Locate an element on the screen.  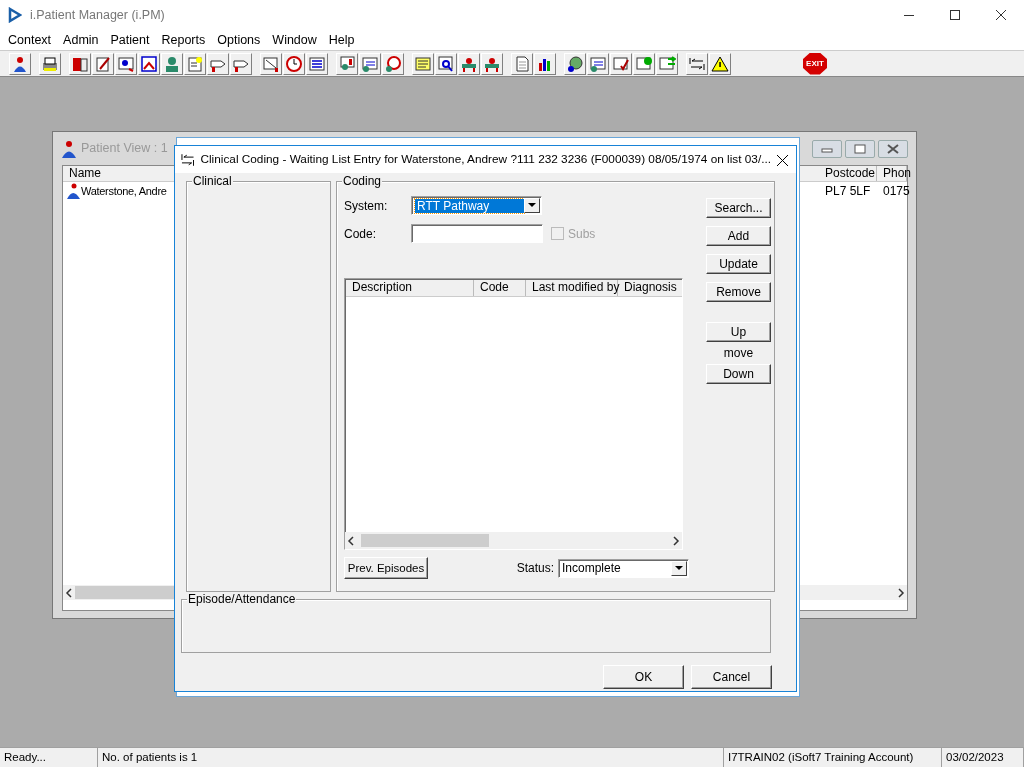
doctor-icon is located at coordinates (172, 63).